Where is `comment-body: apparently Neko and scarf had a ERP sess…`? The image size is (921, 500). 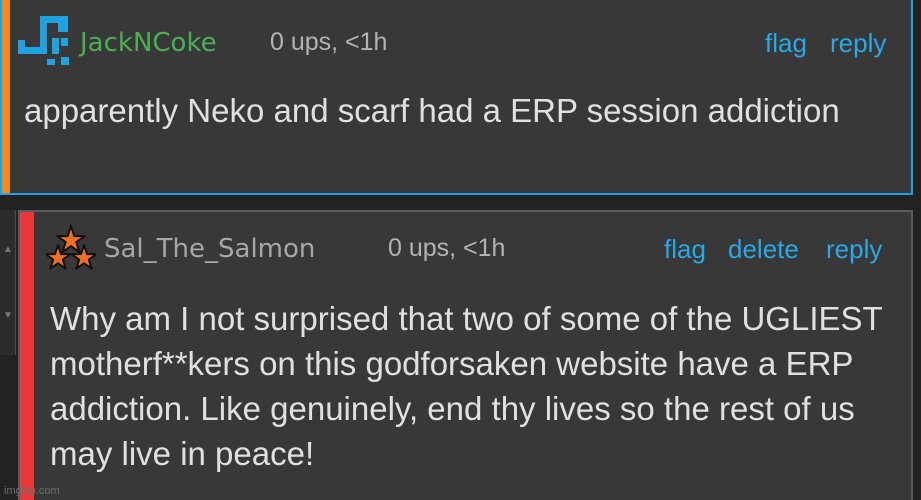 comment-body: apparently Neko and scarf had a ERP sess… is located at coordinates (432, 110).